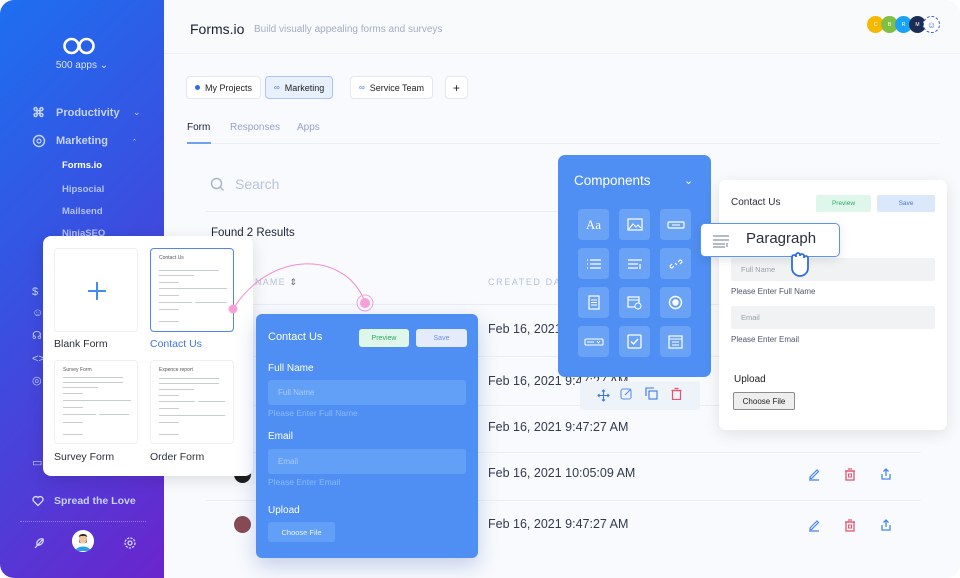  What do you see at coordinates (130, 543) in the screenshot?
I see `settings-gear-icon` at bounding box center [130, 543].